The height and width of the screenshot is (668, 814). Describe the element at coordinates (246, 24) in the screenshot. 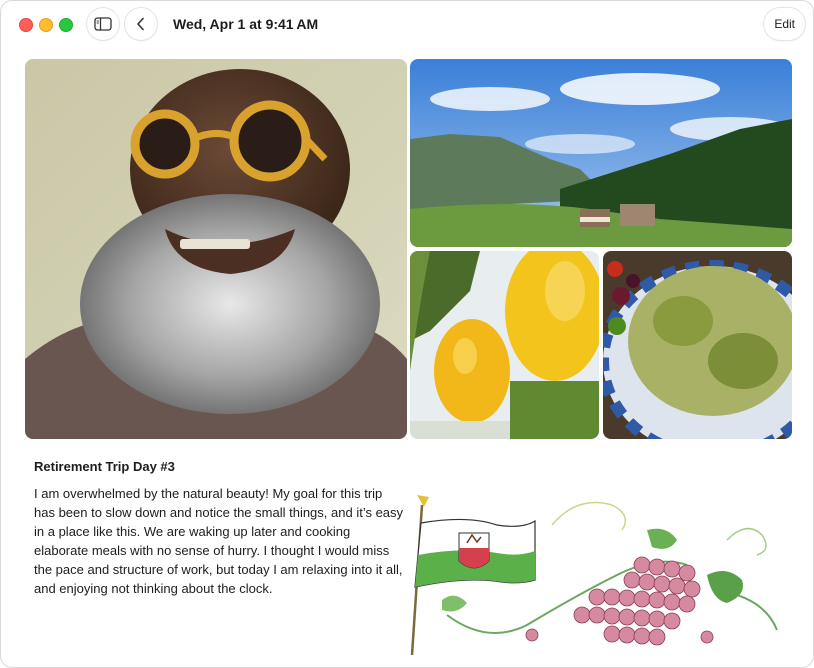

I see `entry-date-title: Wed, Apr 1 at 9:41 AM` at that location.